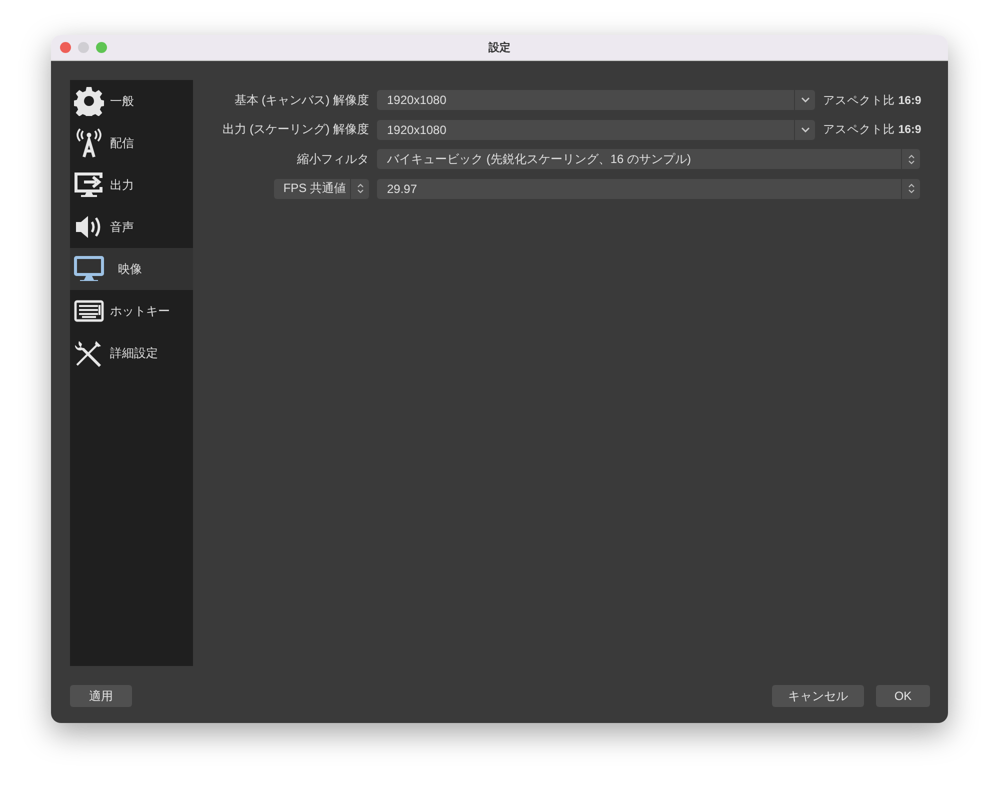 The height and width of the screenshot is (792, 1000). Describe the element at coordinates (101, 696) in the screenshot. I see `apply-button: 適用` at that location.